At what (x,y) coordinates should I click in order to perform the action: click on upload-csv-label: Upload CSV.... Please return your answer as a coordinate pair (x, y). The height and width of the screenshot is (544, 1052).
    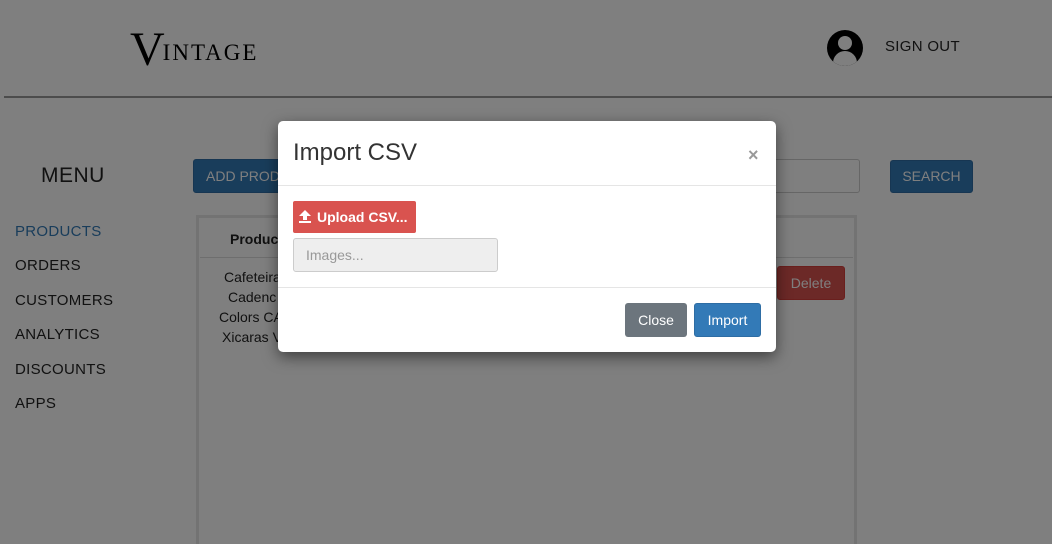
    Looking at the image, I should click on (362, 217).